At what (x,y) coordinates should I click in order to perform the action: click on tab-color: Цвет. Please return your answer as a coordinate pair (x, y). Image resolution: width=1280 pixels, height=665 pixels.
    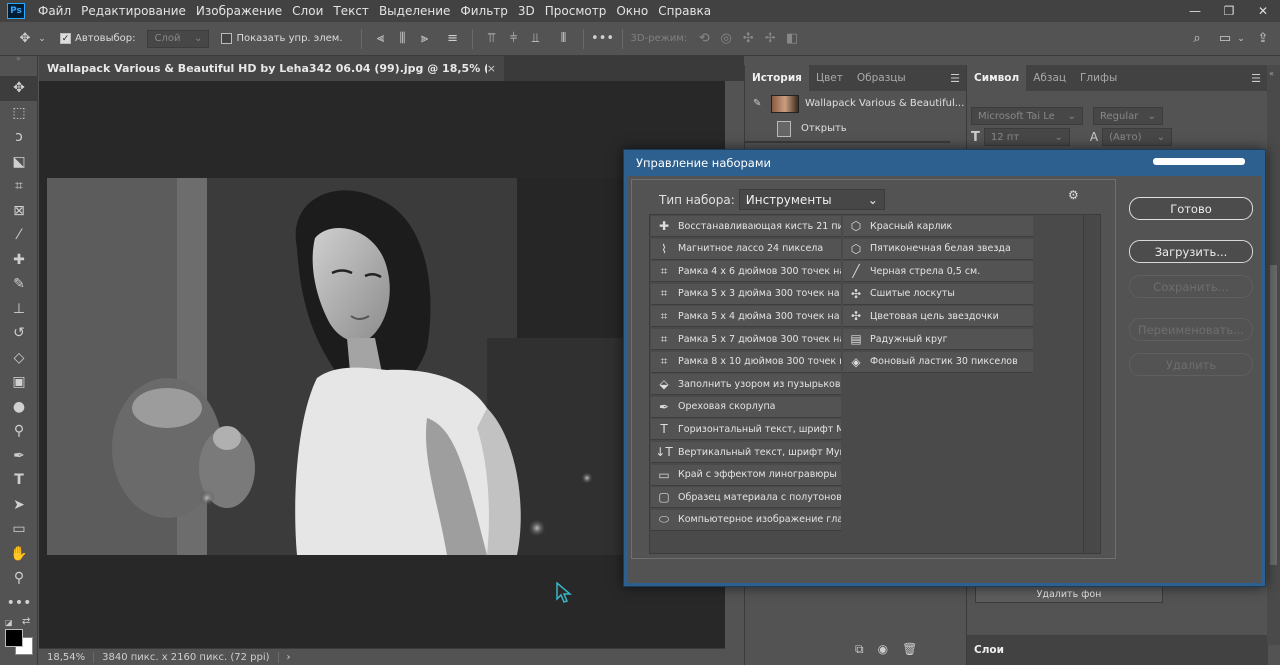
    Looking at the image, I should click on (829, 78).